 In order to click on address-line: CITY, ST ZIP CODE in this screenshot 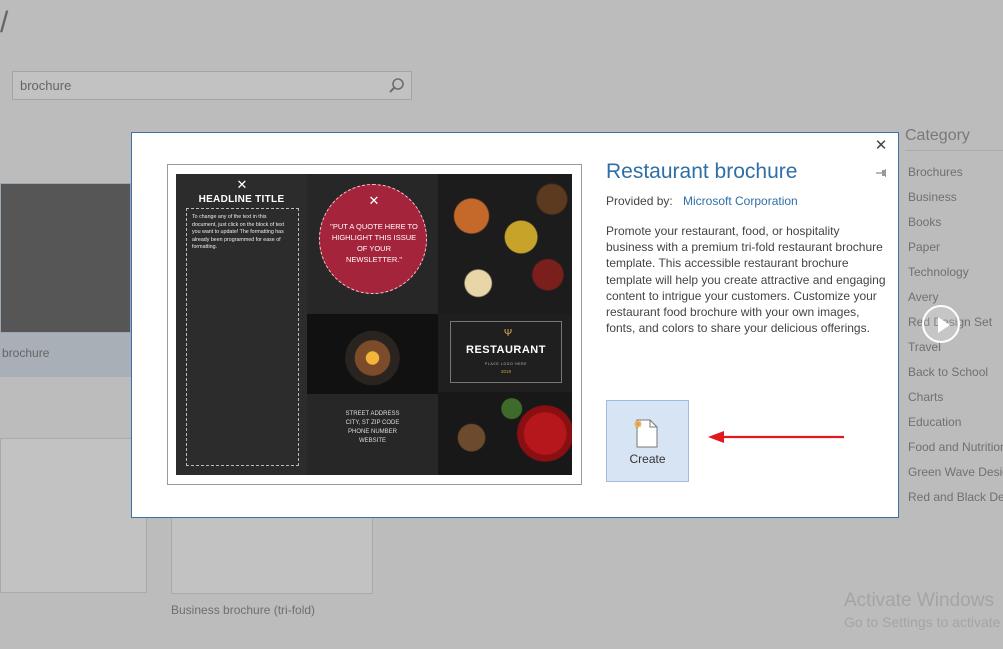, I will do `click(372, 423)`.